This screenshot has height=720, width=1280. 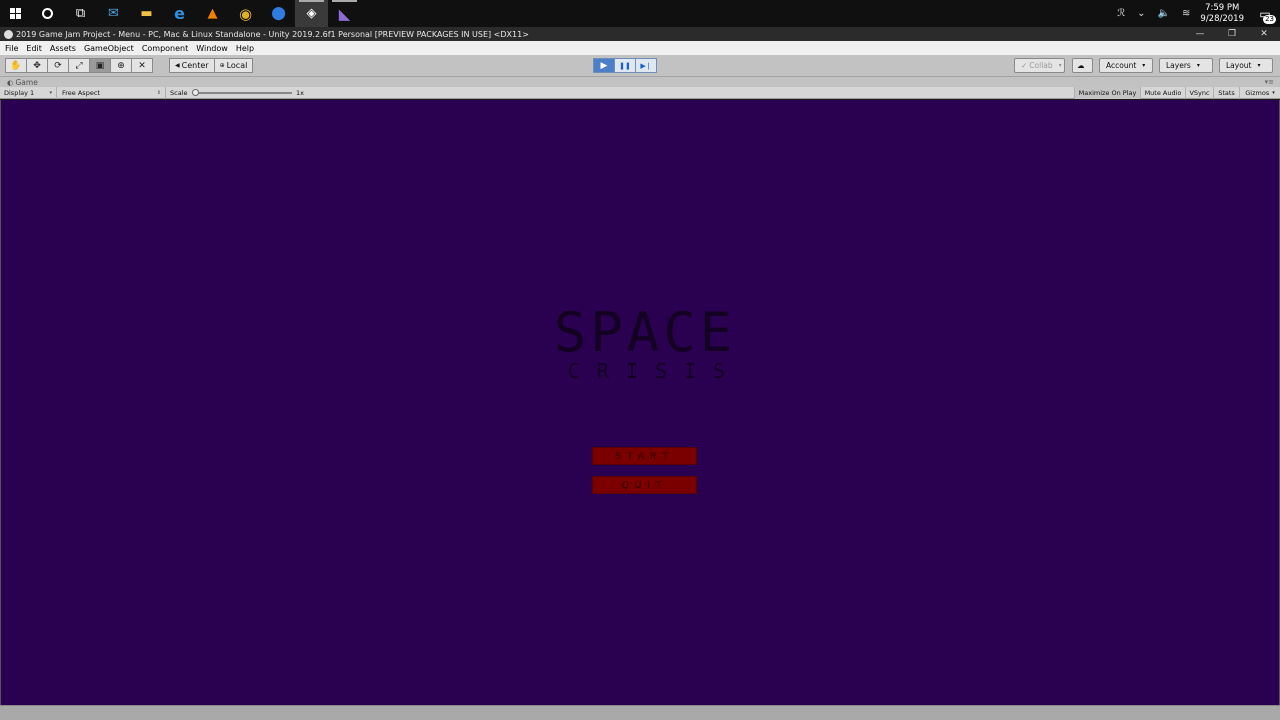 What do you see at coordinates (165, 48) in the screenshot?
I see `menu-component: Component` at bounding box center [165, 48].